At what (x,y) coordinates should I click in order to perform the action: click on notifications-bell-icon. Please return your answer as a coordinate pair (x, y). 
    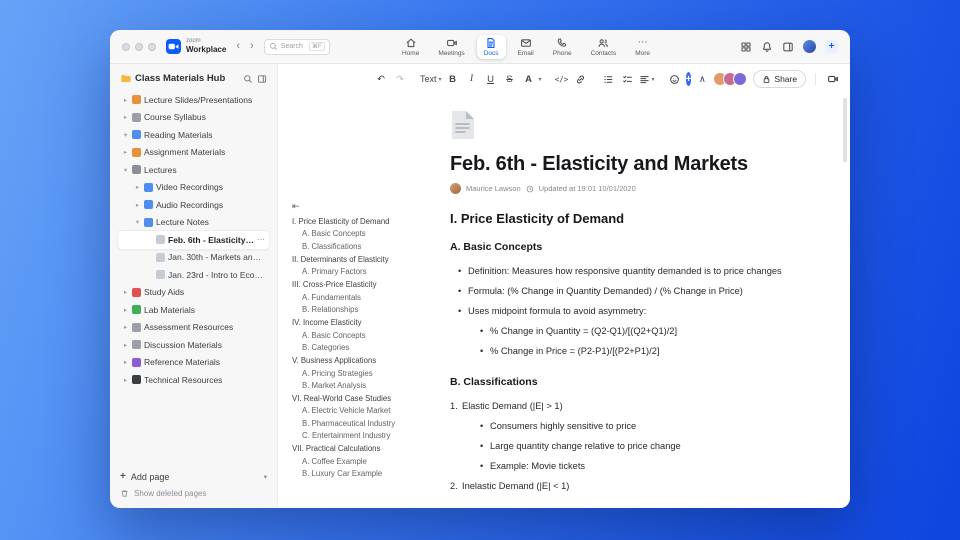
    Looking at the image, I should click on (767, 47).